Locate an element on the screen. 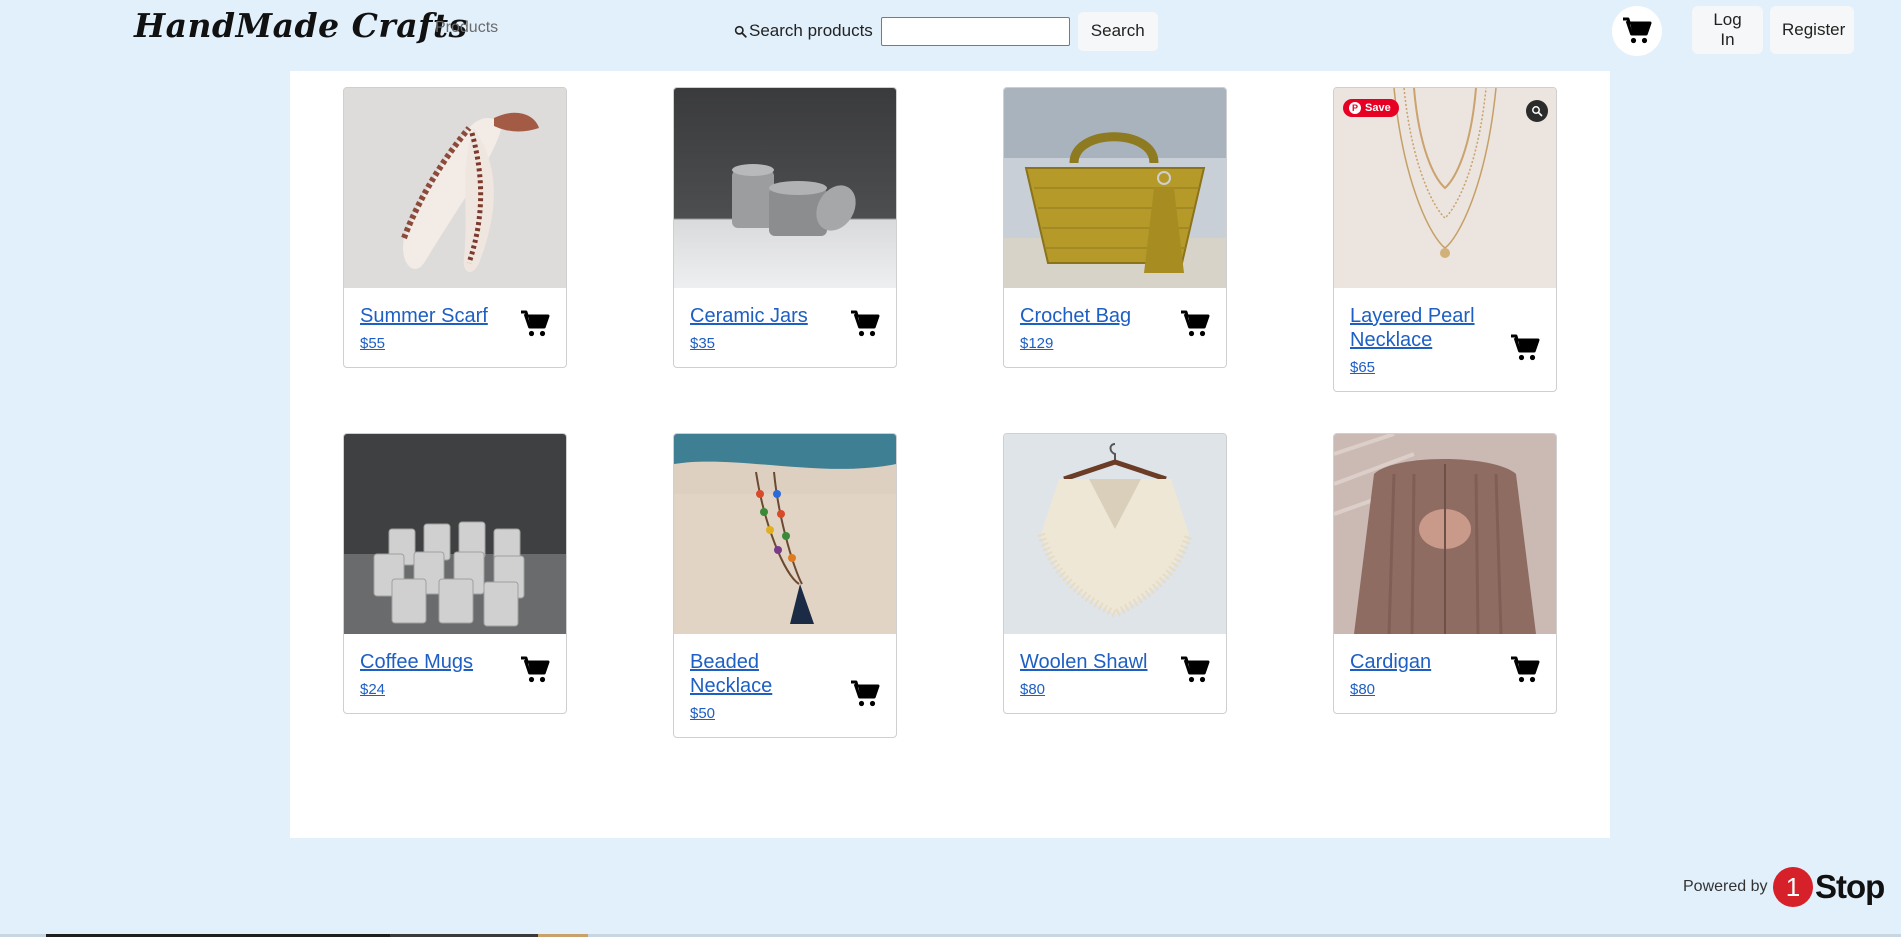 This screenshot has width=1901, height=937. product-card: P Save Layered Pearl Necklace $65 is located at coordinates (1445, 239).